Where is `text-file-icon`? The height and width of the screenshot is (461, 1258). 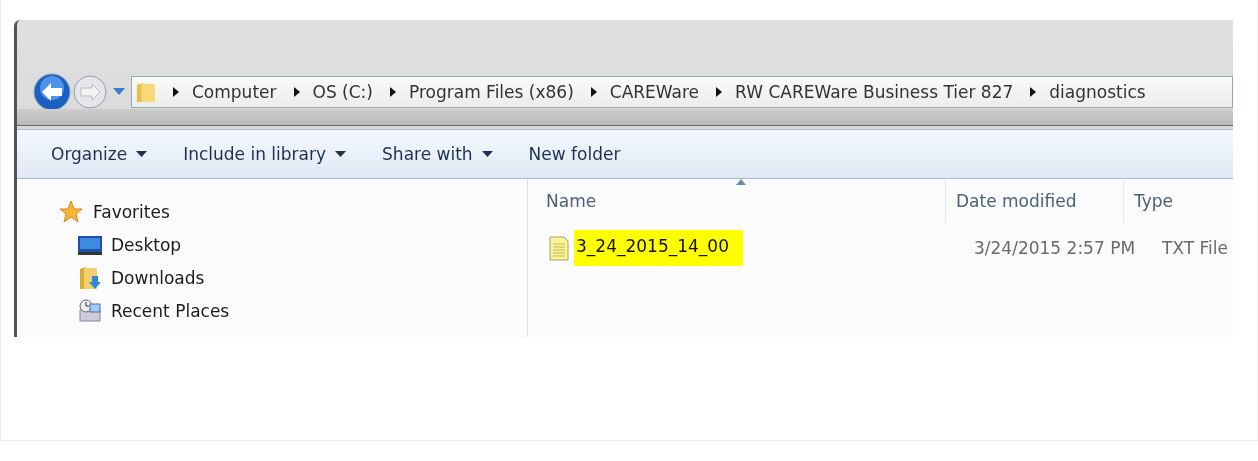
text-file-icon is located at coordinates (559, 248).